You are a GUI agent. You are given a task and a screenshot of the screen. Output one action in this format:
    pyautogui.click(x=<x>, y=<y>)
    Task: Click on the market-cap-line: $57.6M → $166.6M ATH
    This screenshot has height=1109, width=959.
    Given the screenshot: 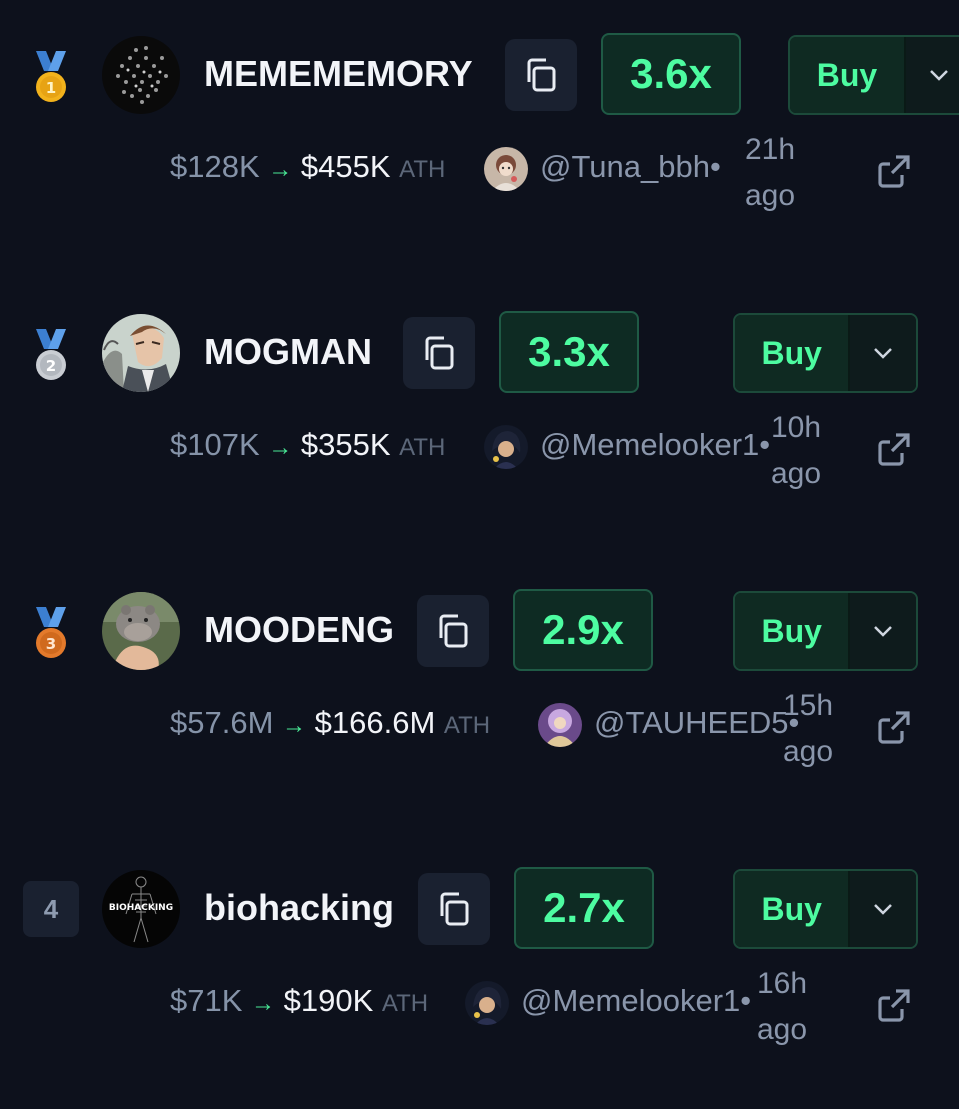 What is the action you would take?
    pyautogui.click(x=330, y=723)
    